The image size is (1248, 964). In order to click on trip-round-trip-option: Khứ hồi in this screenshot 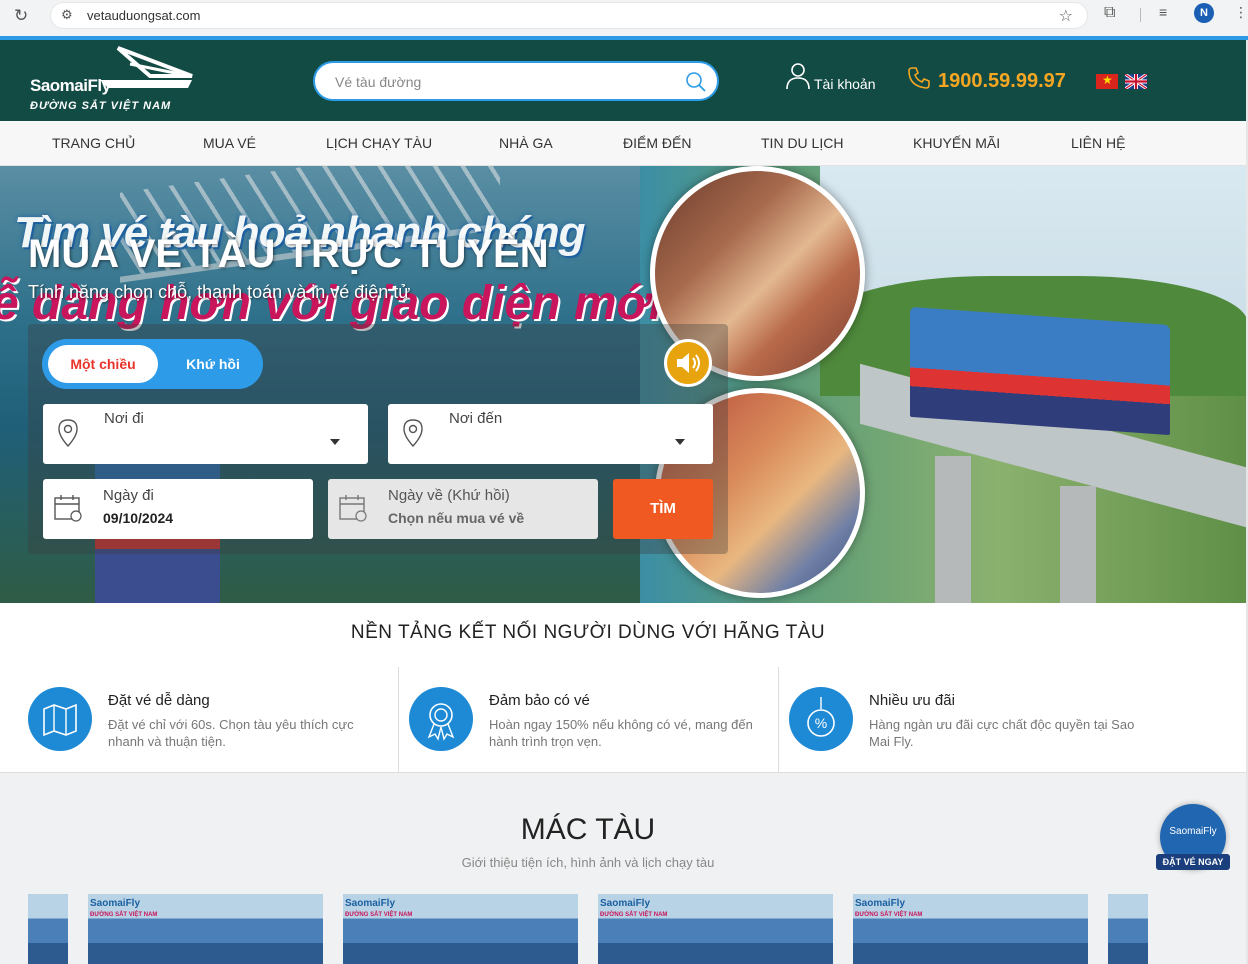, I will do `click(213, 364)`.